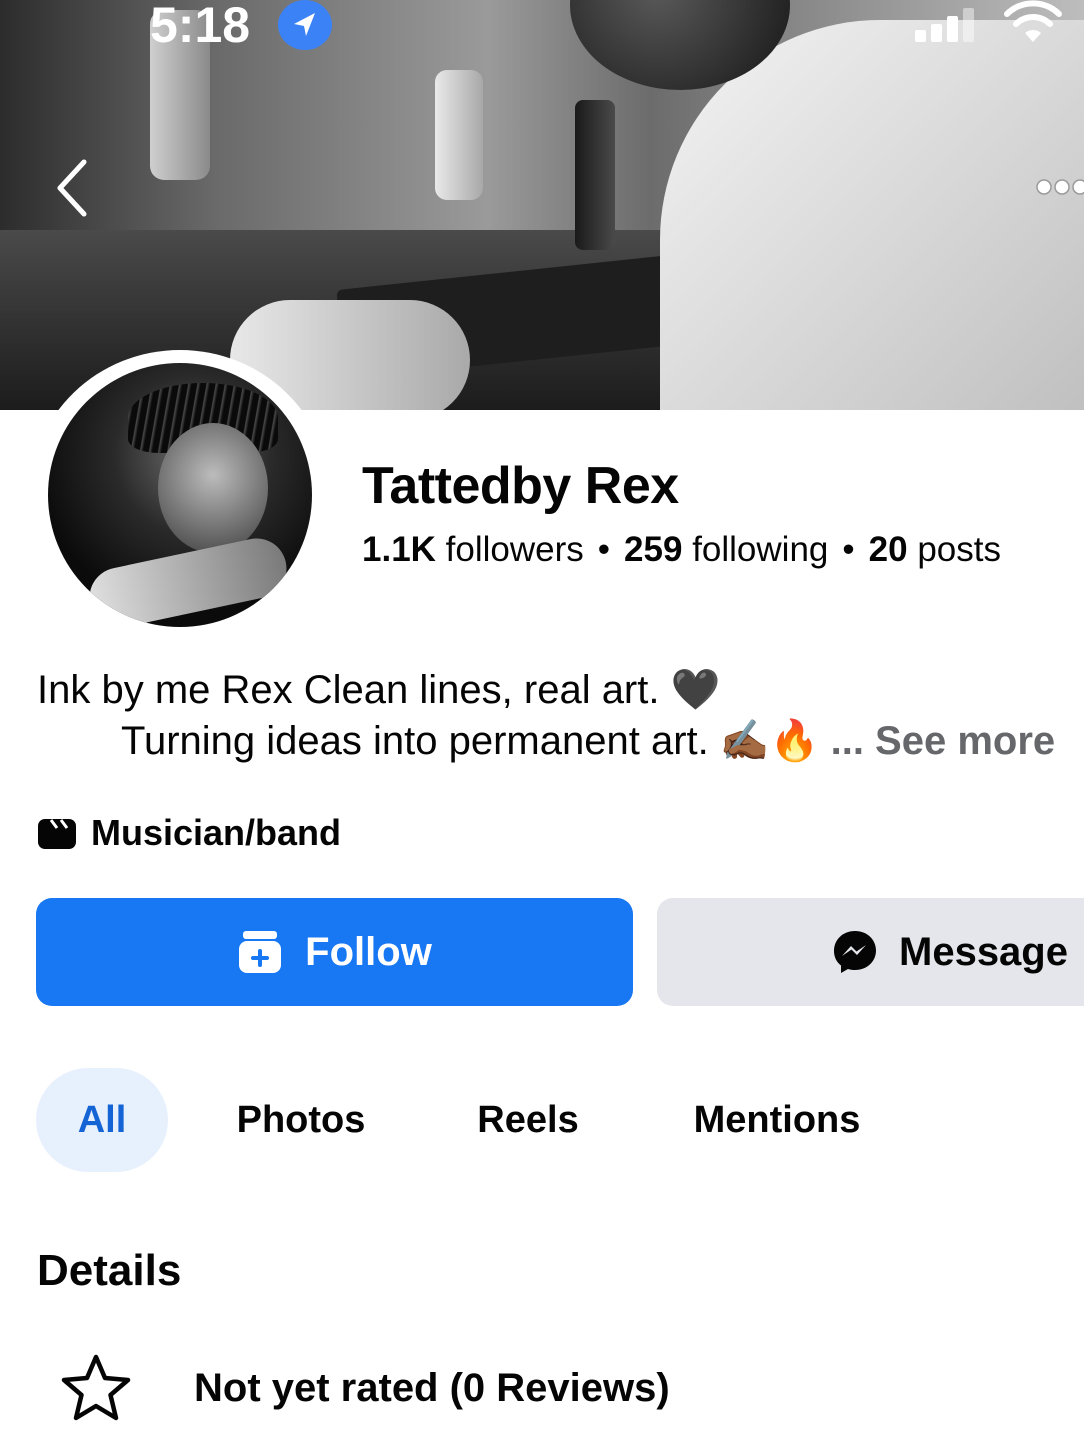 This screenshot has height=1445, width=1084. What do you see at coordinates (943, 741) in the screenshot?
I see `see-more-link: ... See more` at bounding box center [943, 741].